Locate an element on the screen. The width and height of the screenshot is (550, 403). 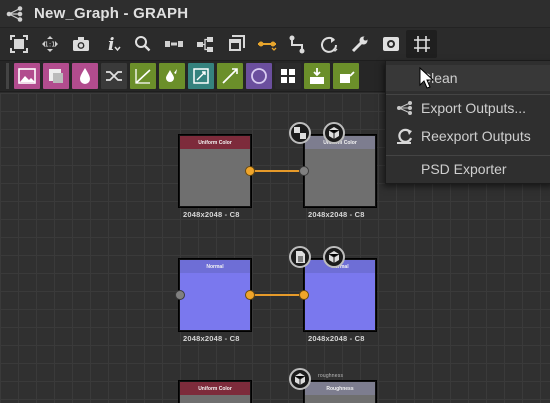
node-preview-badge is located at coordinates (300, 133).